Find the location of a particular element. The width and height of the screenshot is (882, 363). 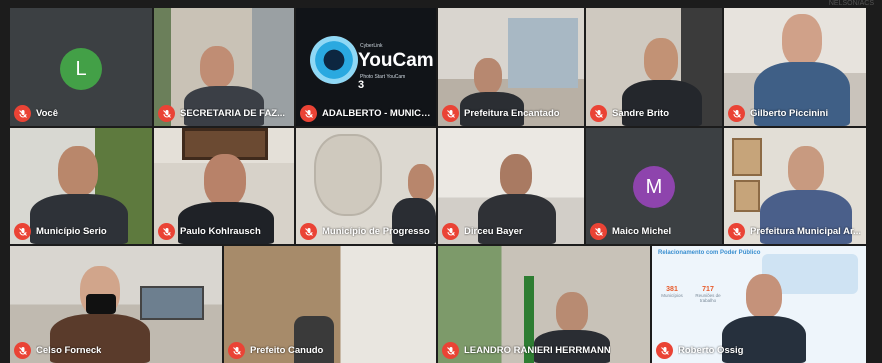

nameplate: Prefeitura Encantado is located at coordinates (501, 113).